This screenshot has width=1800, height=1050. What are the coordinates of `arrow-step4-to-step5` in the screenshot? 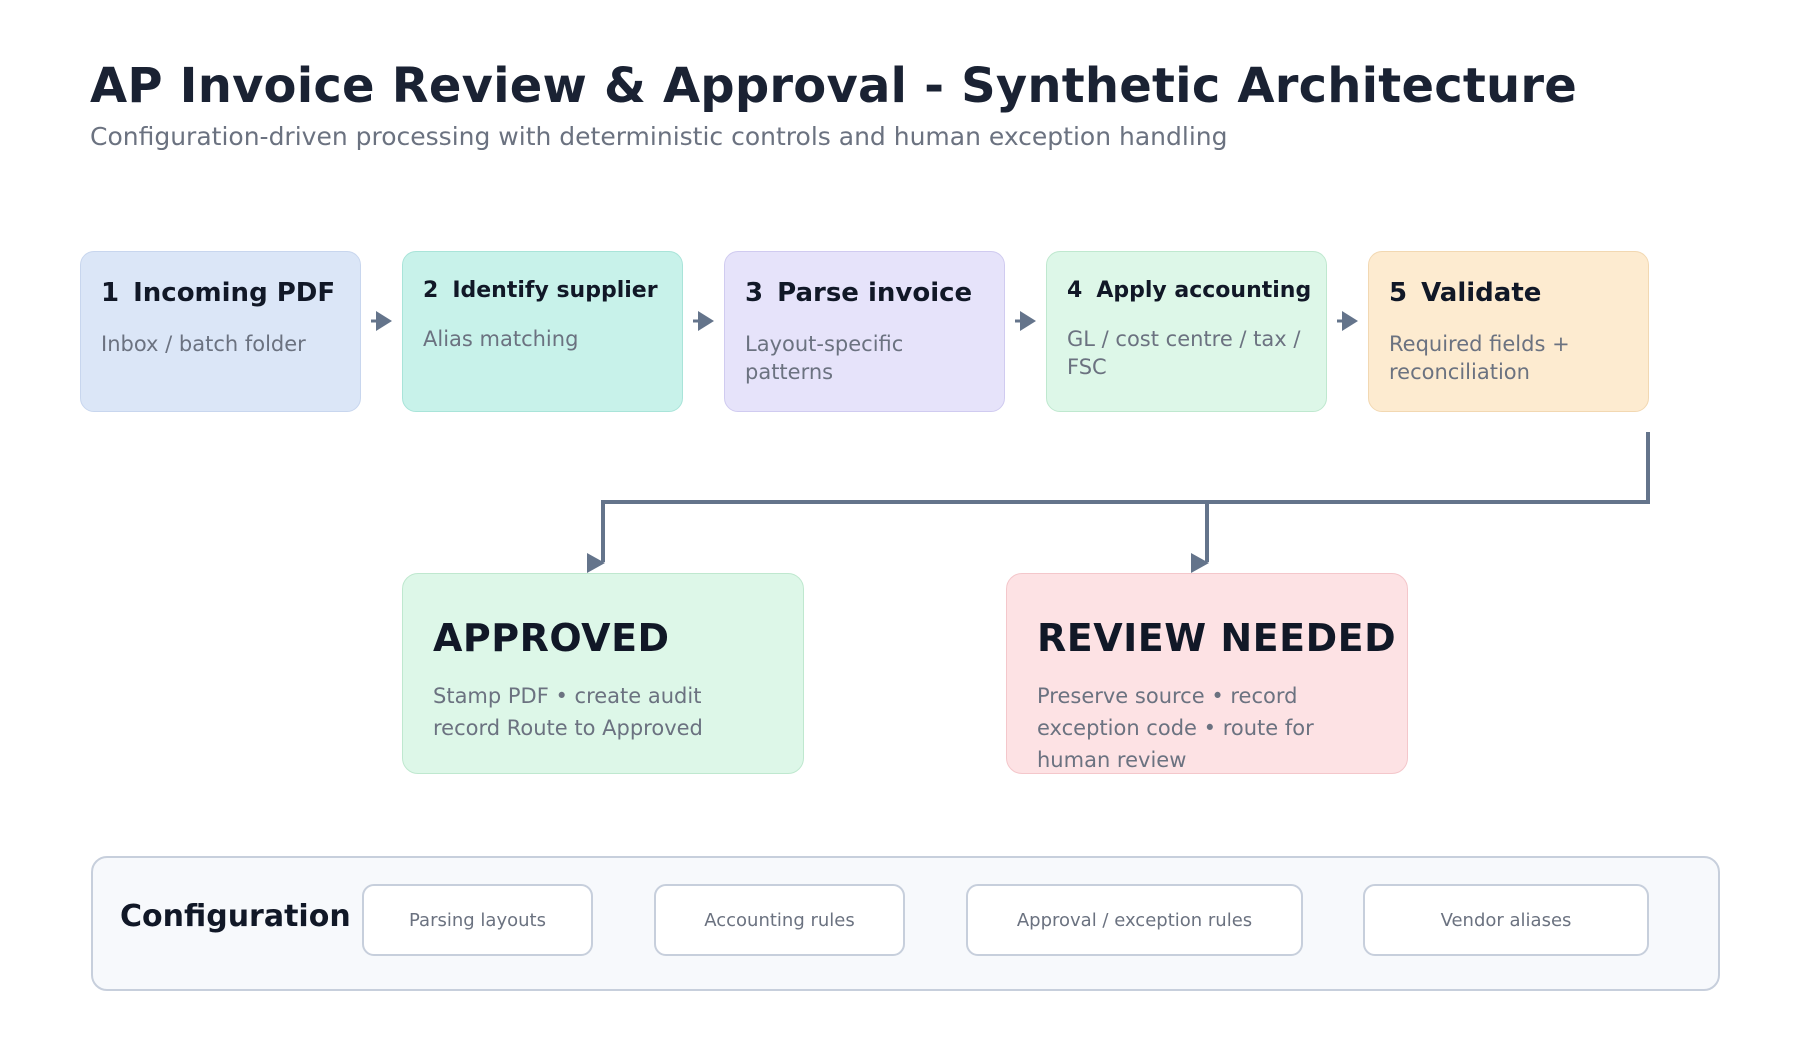 It's located at (1347, 321).